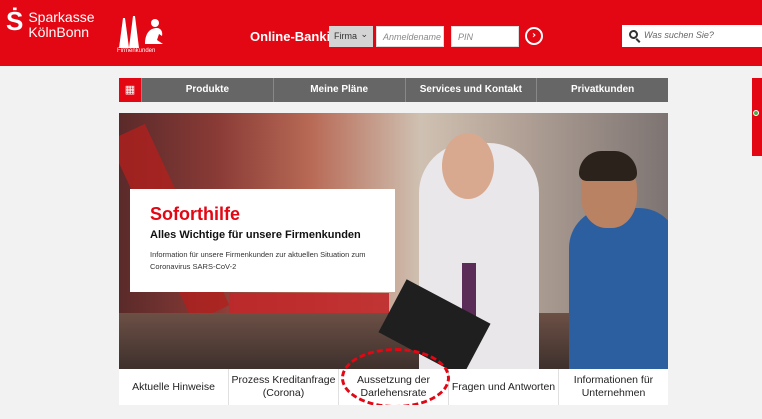 Image resolution: width=762 pixels, height=419 pixels. I want to click on account-type-select: Firma ⌄, so click(351, 36).